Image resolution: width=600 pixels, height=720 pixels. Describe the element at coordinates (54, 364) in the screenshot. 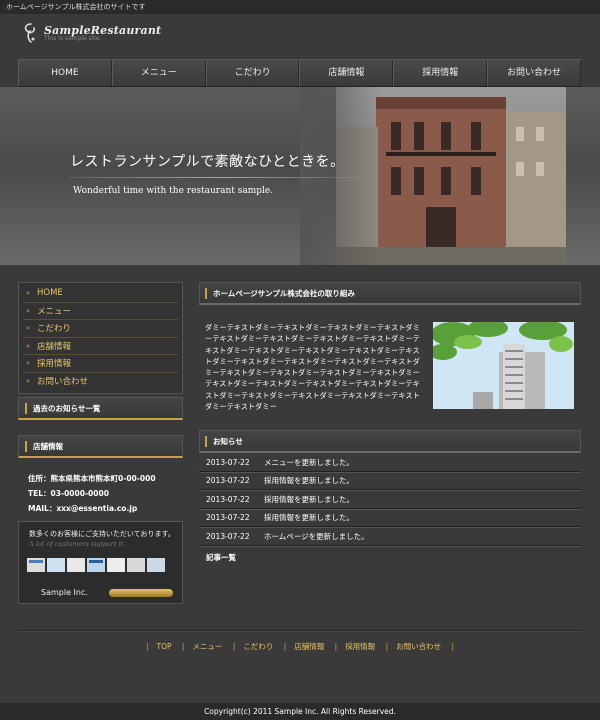

I see `sidebar-item-label: 採用情報` at that location.